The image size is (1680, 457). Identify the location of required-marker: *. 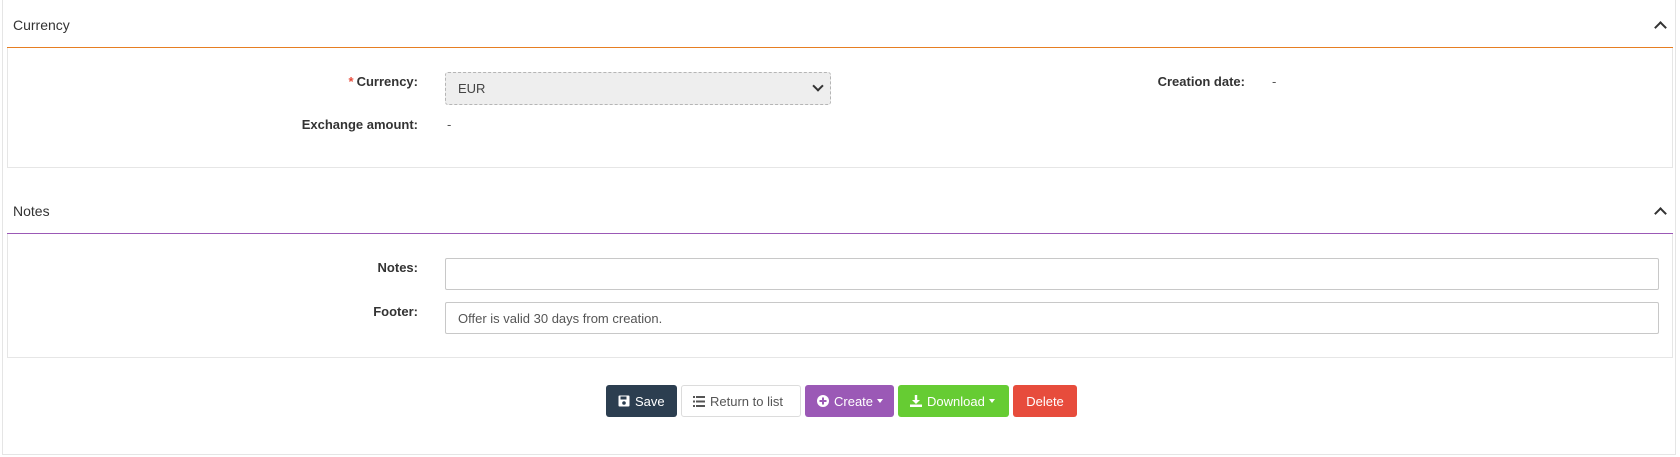
(351, 81).